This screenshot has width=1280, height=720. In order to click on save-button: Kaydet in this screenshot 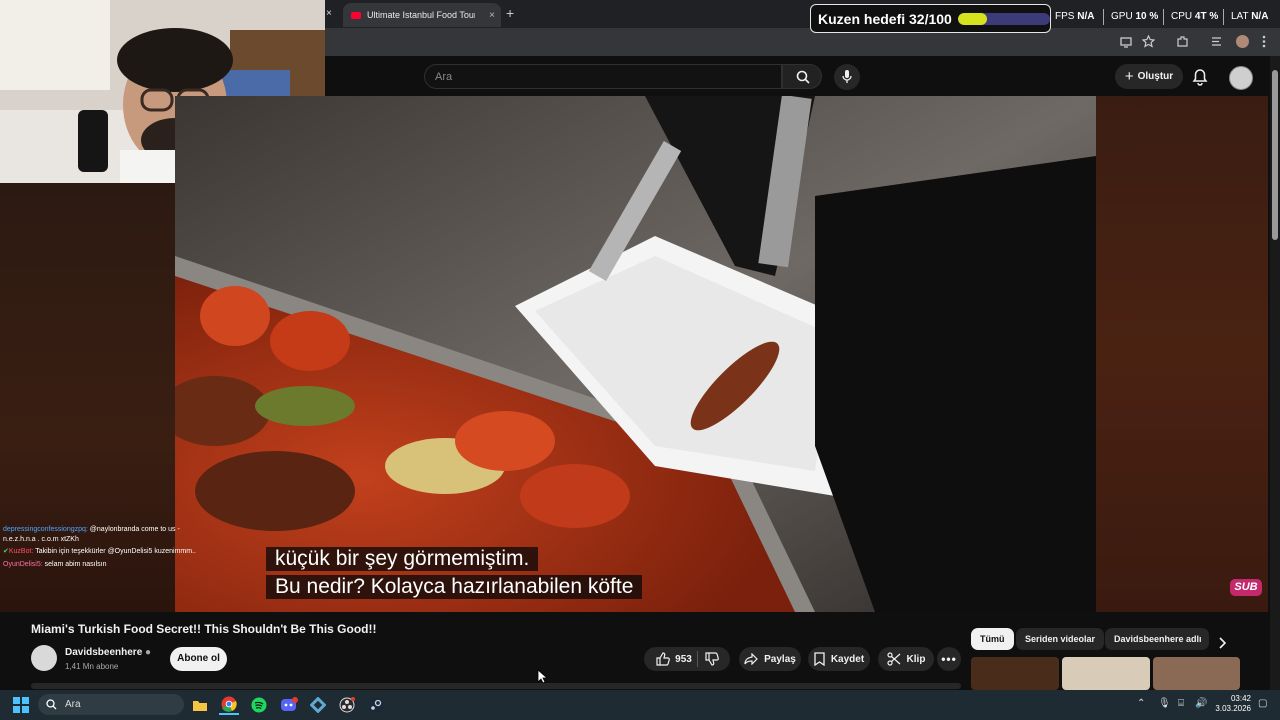, I will do `click(839, 659)`.